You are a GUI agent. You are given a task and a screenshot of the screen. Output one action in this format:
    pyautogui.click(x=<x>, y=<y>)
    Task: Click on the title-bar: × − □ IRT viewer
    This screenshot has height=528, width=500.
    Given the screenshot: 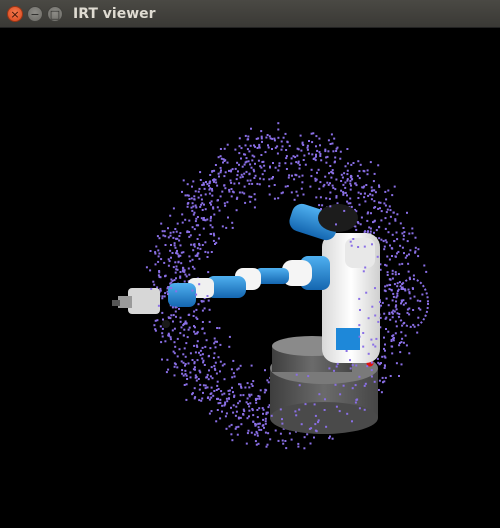 What is the action you would take?
    pyautogui.click(x=250, y=14)
    